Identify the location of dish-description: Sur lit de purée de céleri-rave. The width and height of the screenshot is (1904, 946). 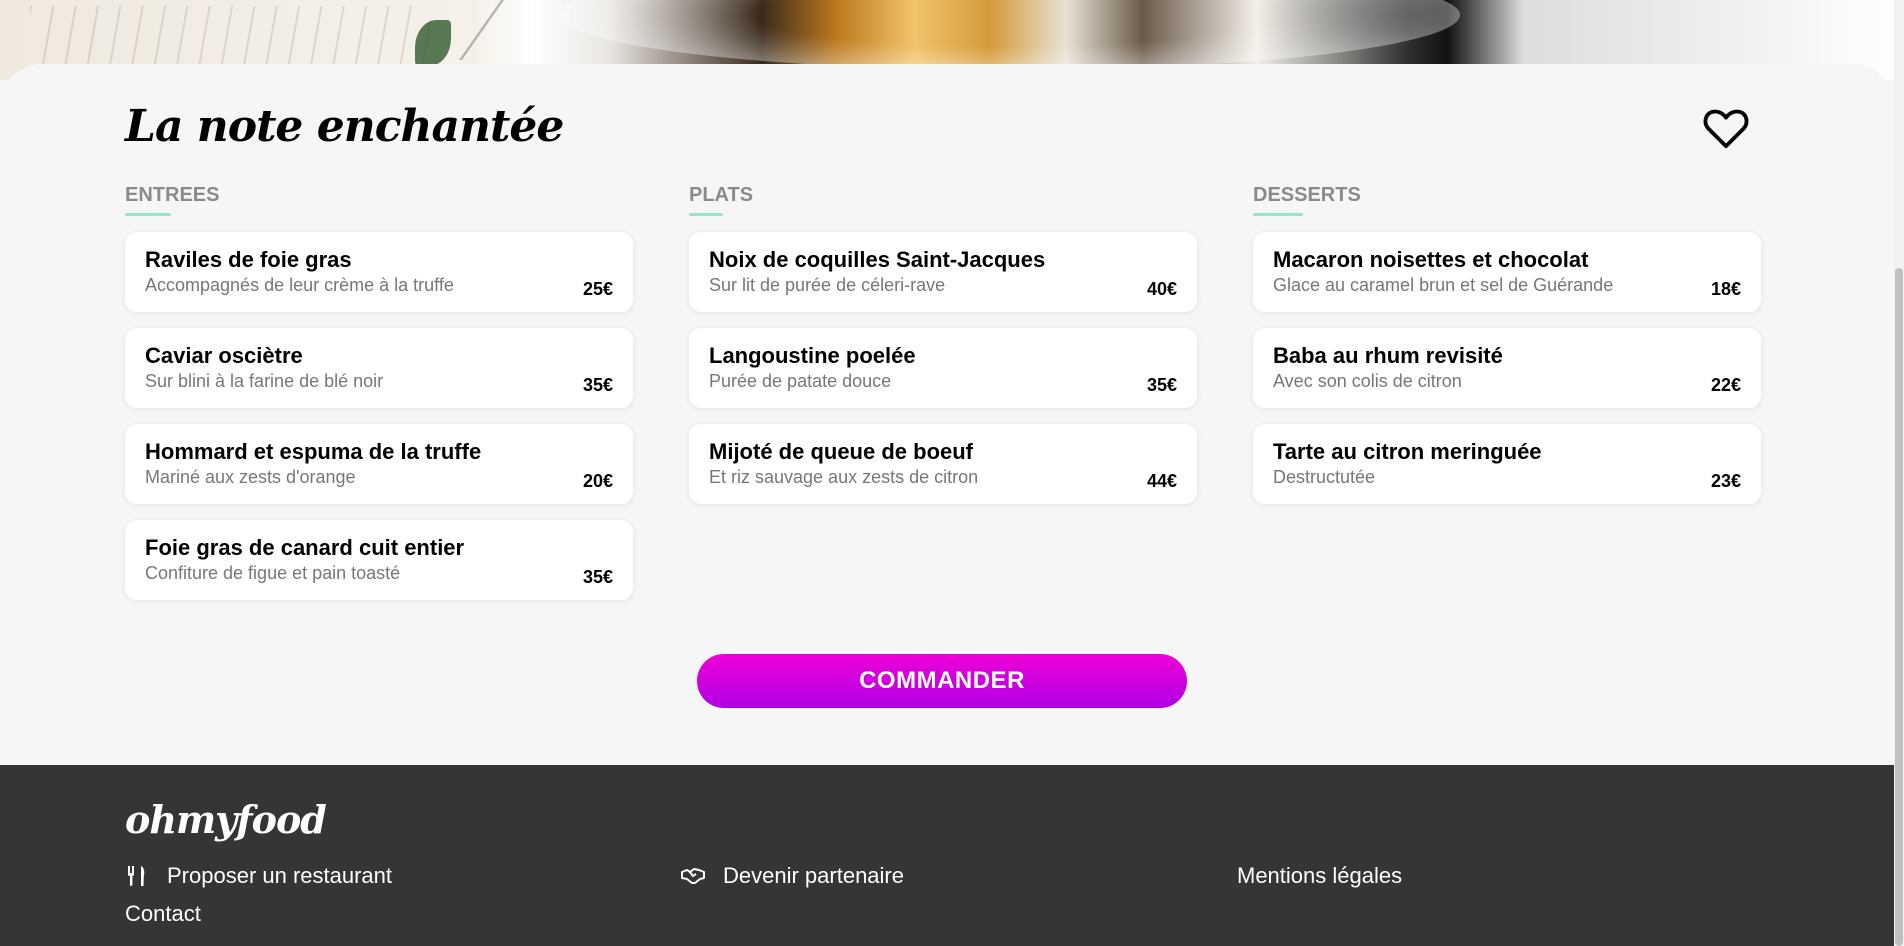
(827, 285).